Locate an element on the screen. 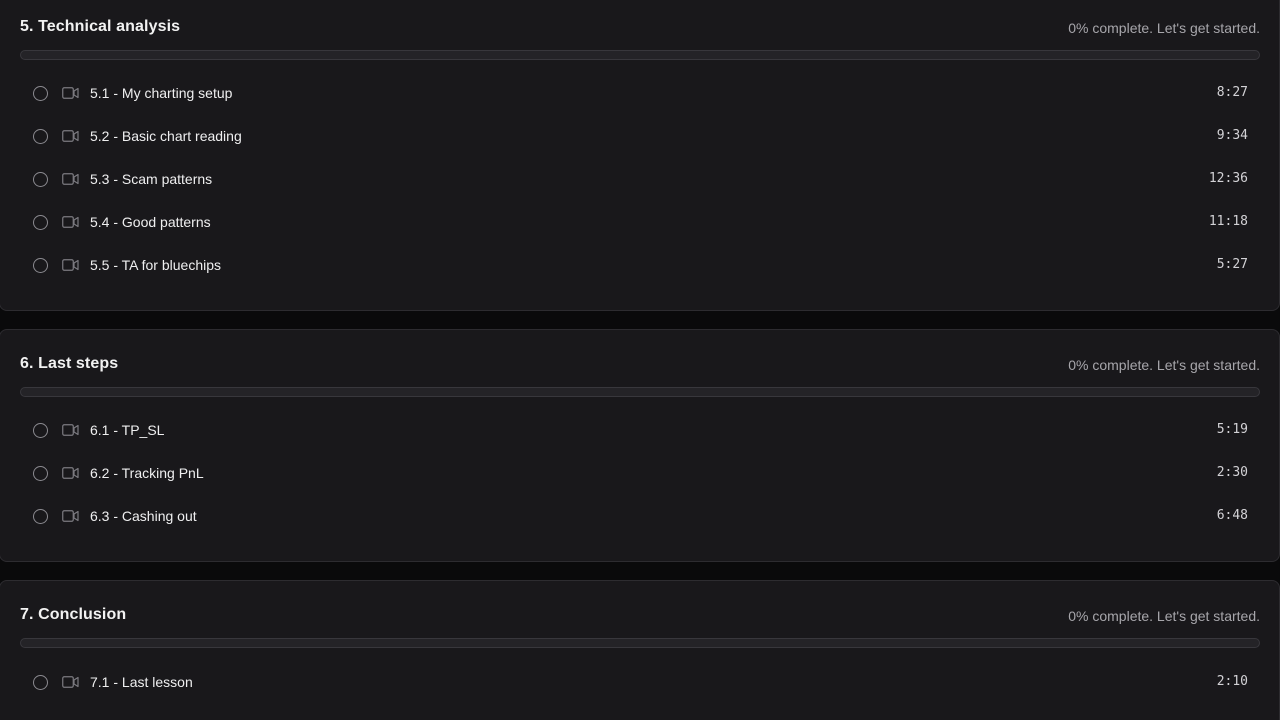  lesson-title: 7.1 - Last lesson is located at coordinates (141, 682).